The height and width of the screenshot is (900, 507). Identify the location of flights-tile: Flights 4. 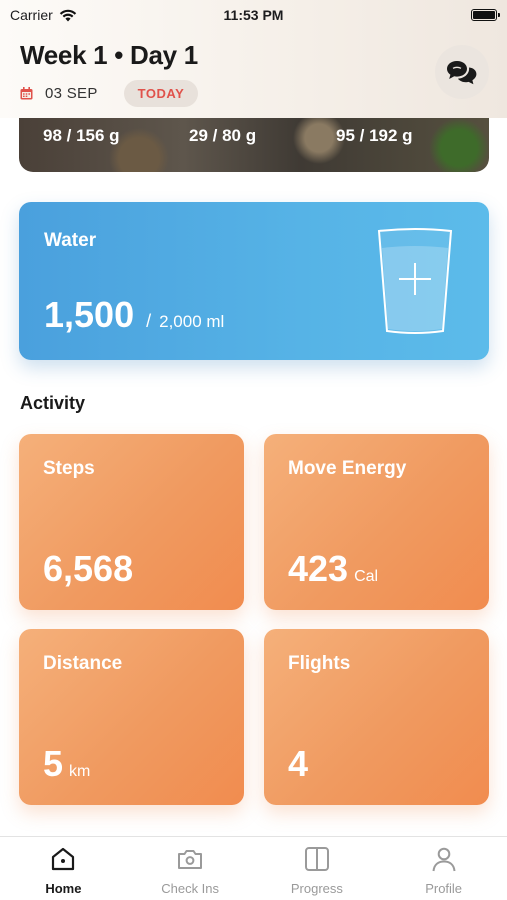
(376, 717).